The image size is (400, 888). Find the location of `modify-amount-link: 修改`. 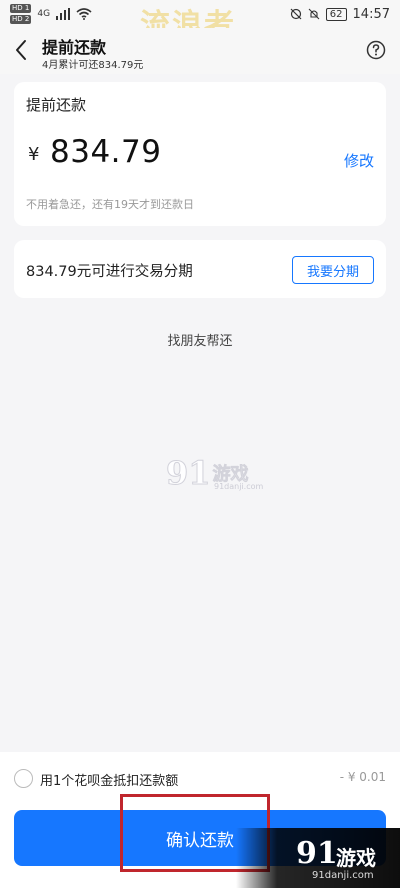

modify-amount-link: 修改 is located at coordinates (359, 160).